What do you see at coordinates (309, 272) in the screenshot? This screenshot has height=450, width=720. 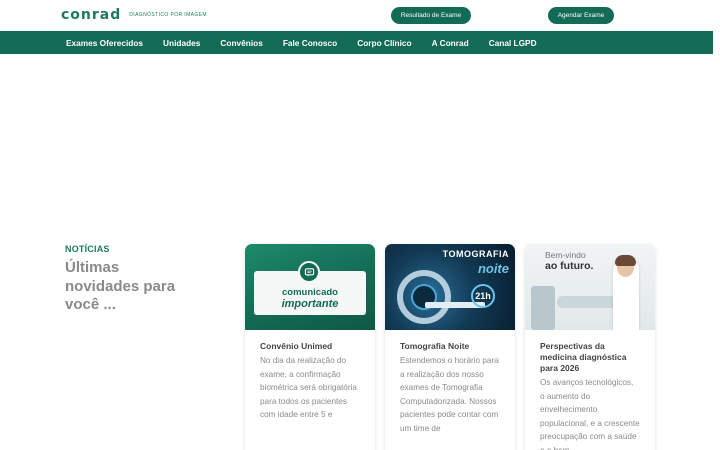 I see `chat-bubble-icon` at bounding box center [309, 272].